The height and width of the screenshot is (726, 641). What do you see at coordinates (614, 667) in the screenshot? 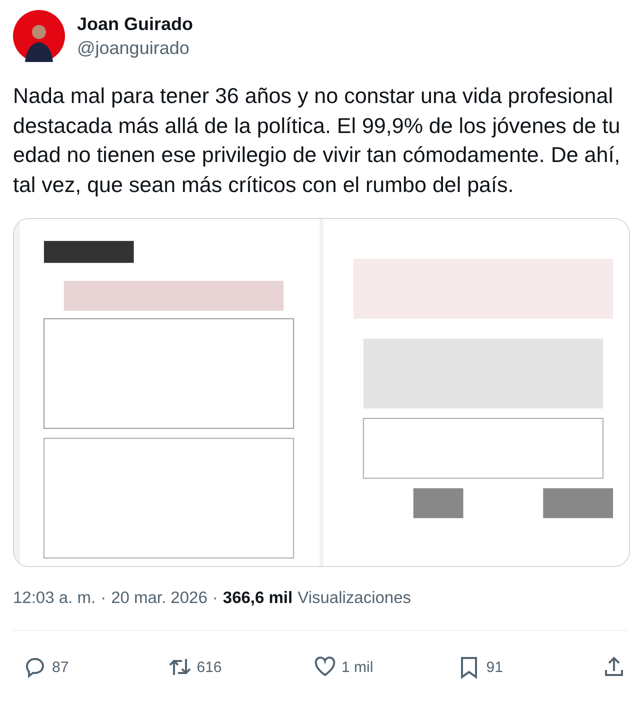
I see `share-icon` at bounding box center [614, 667].